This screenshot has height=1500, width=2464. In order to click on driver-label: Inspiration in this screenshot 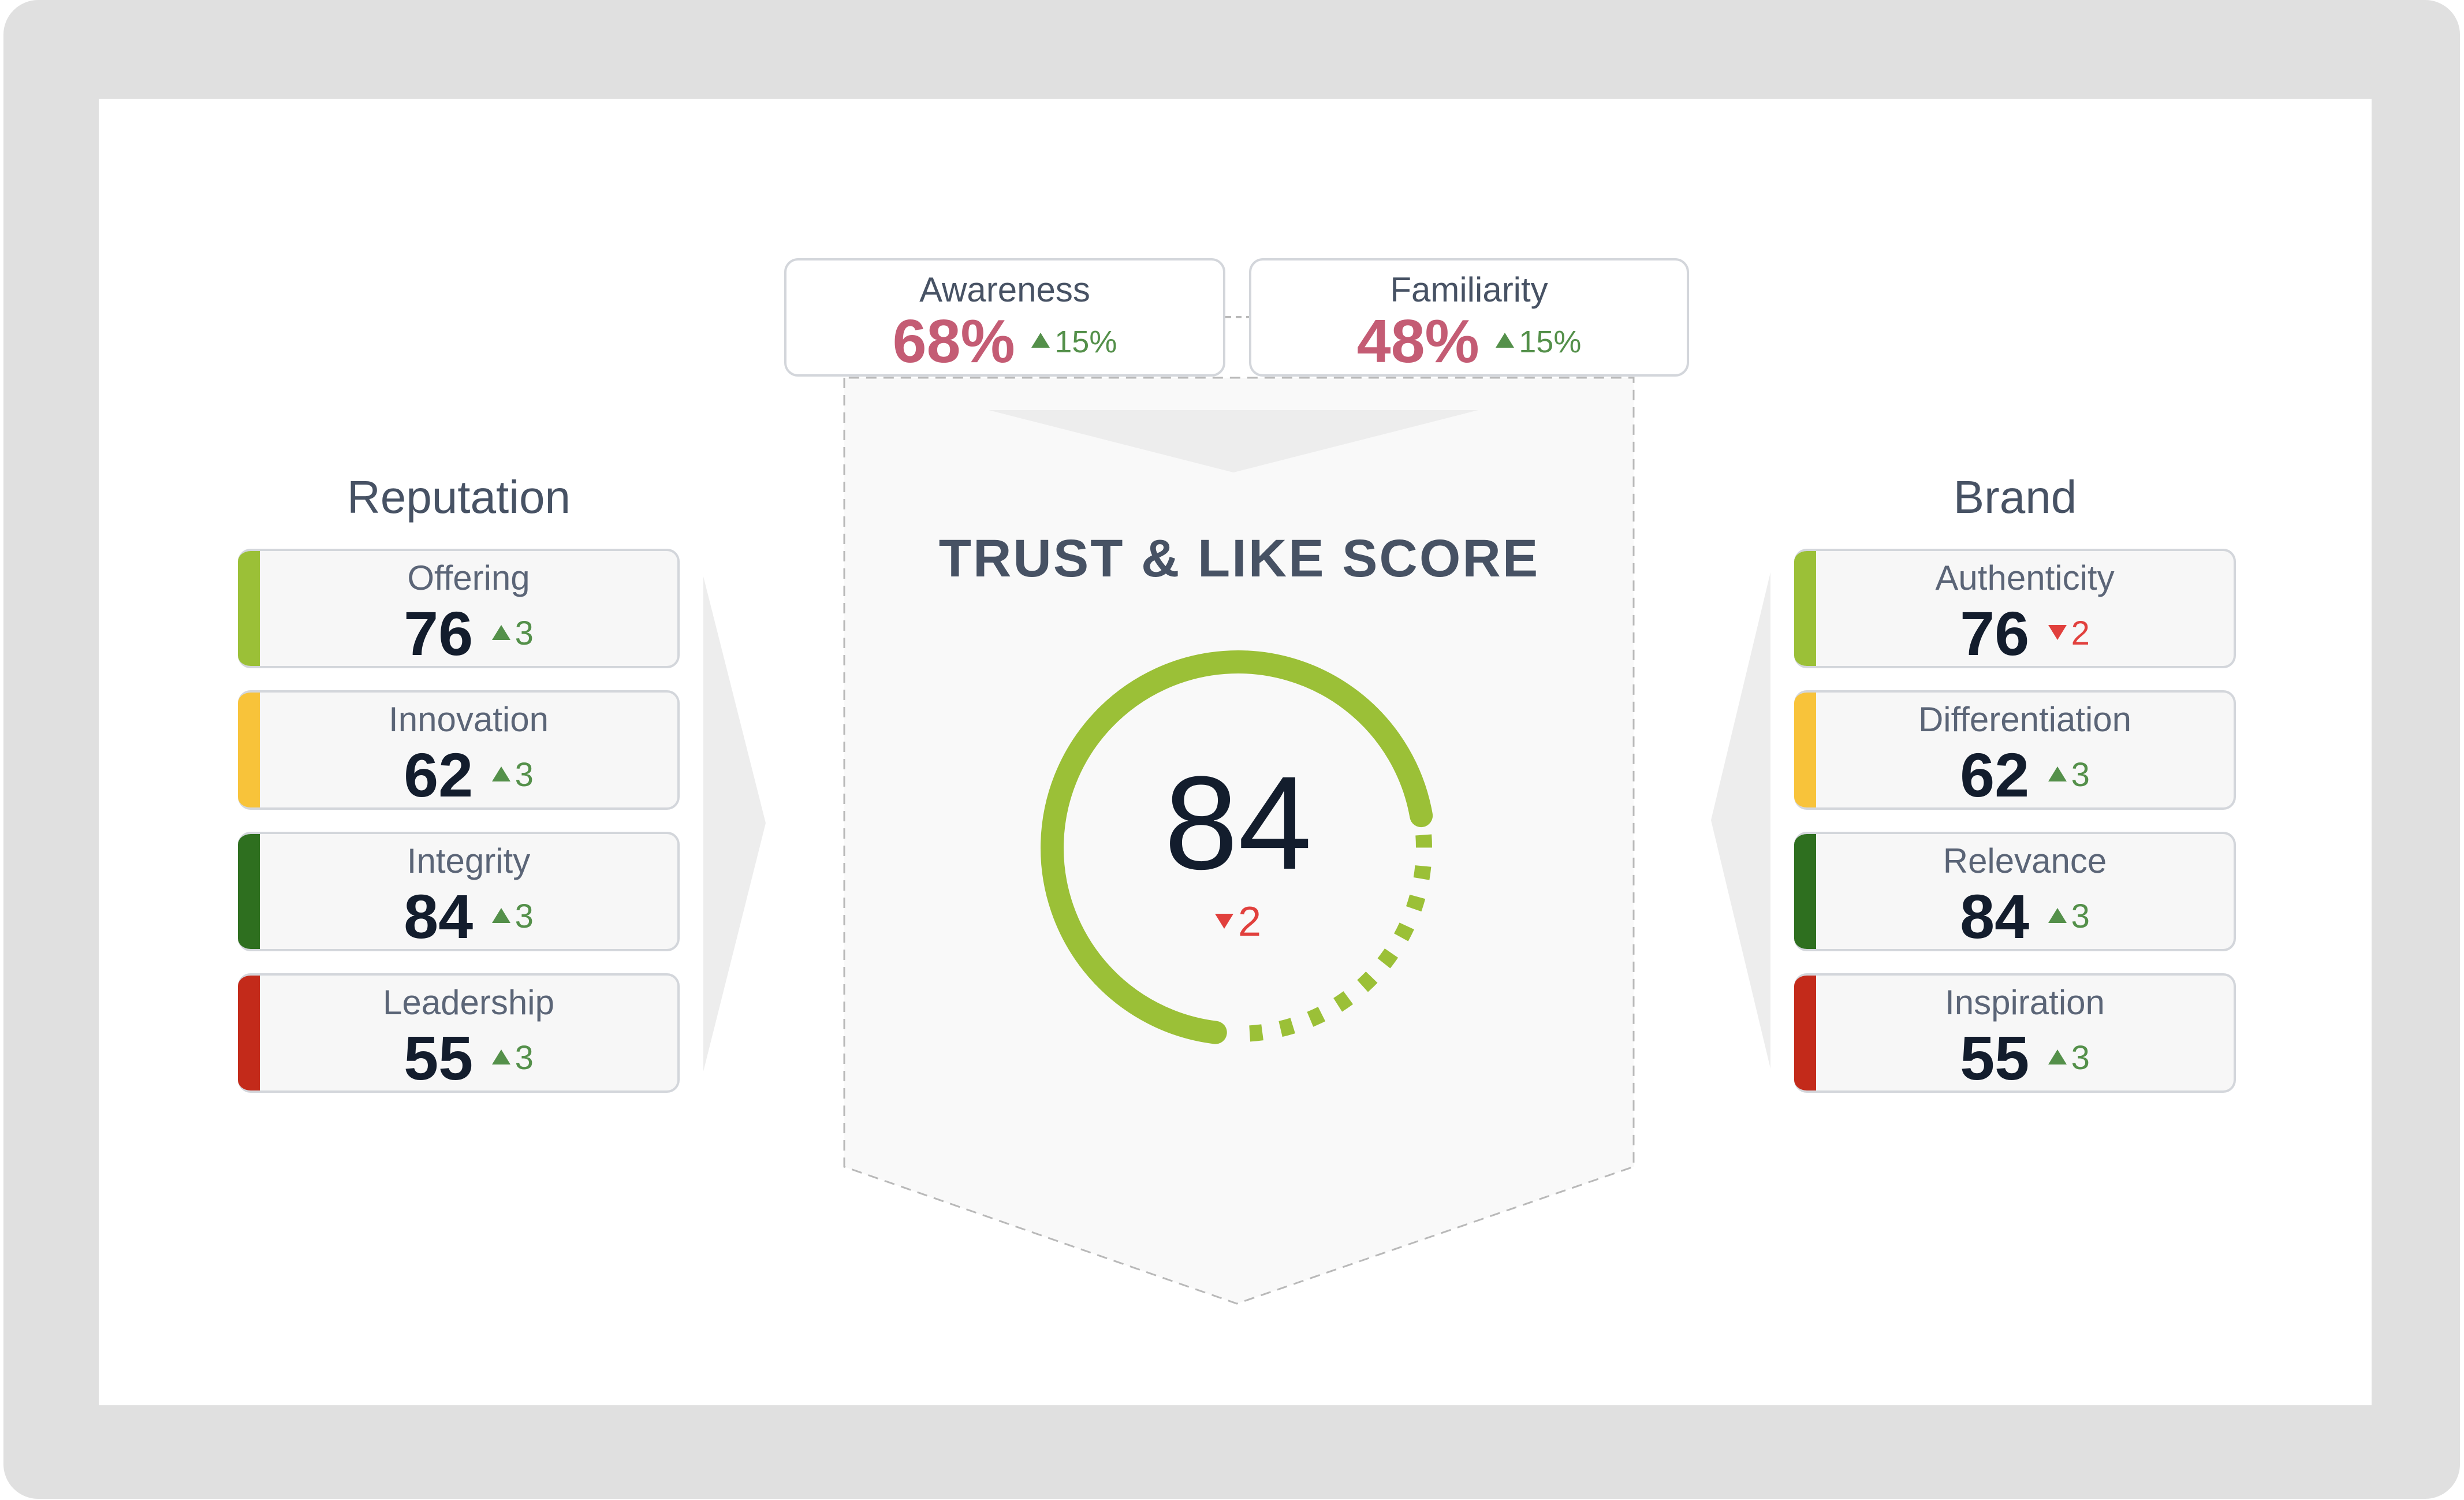, I will do `click(2025, 1002)`.